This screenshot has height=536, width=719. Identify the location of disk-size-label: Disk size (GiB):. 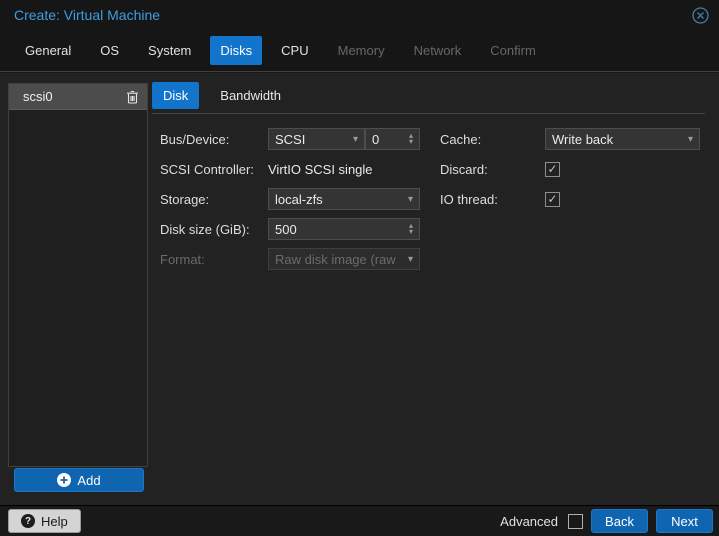
(205, 229).